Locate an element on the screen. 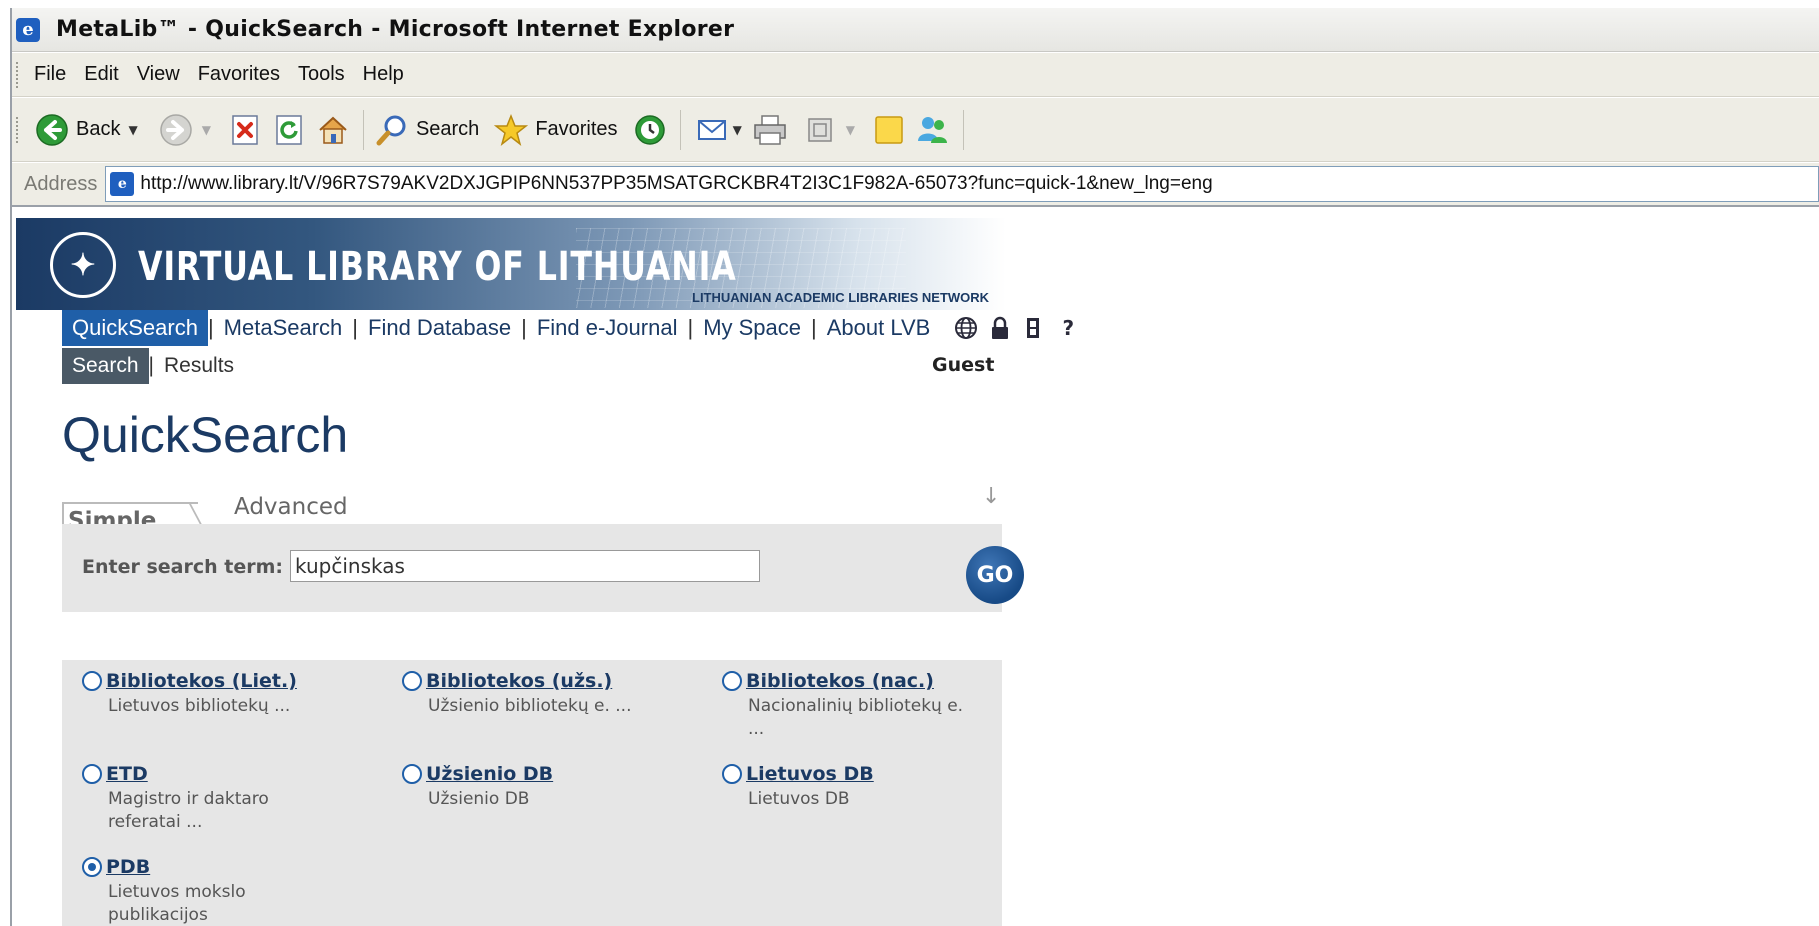 This screenshot has width=1819, height=926. nav-metasearch: MetaSearch is located at coordinates (283, 328).